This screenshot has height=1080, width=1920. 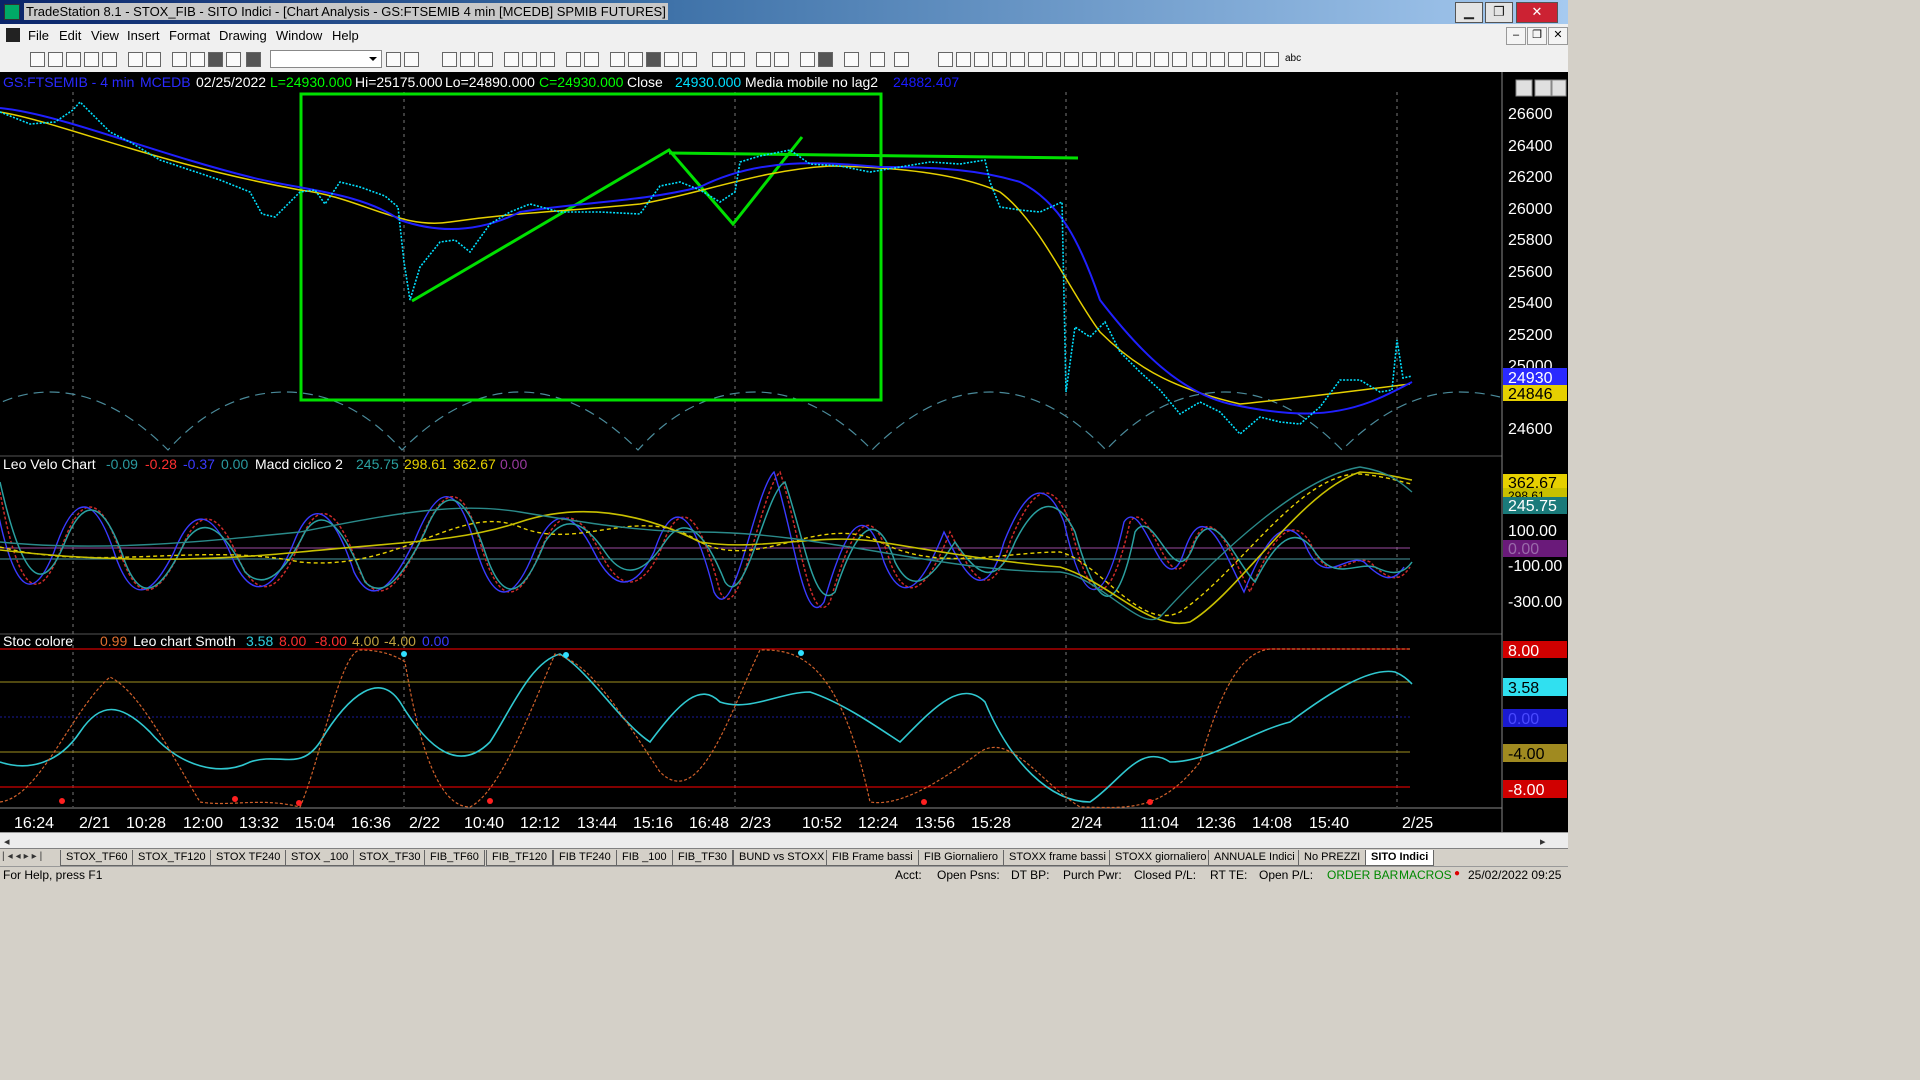 I want to click on drawn-rectangle, so click(x=591, y=247).